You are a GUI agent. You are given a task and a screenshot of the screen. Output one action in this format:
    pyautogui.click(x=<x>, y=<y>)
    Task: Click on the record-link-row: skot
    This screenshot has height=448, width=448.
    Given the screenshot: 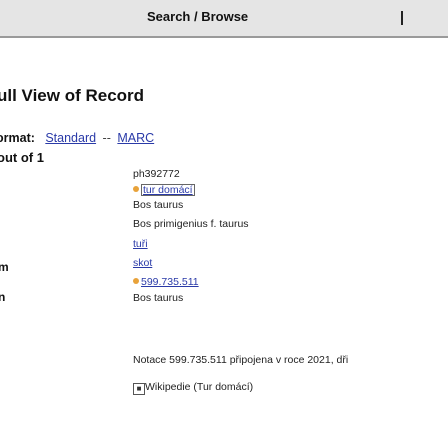 What is the action you would take?
    pyautogui.click(x=142, y=263)
    